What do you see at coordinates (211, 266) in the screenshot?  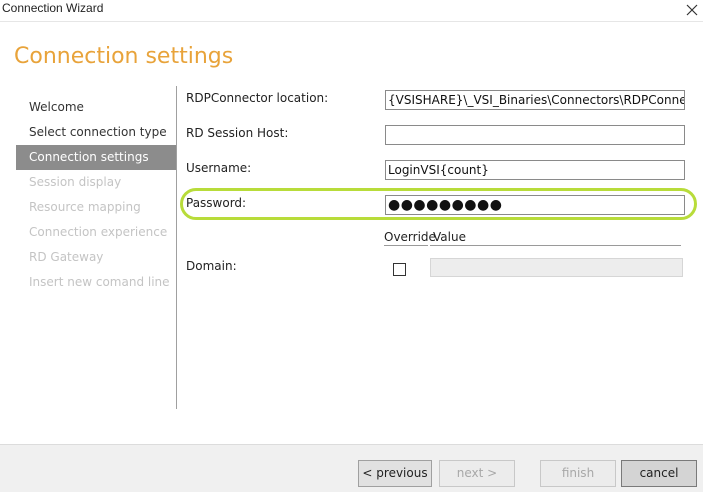 I see `domain-label: Domain:` at bounding box center [211, 266].